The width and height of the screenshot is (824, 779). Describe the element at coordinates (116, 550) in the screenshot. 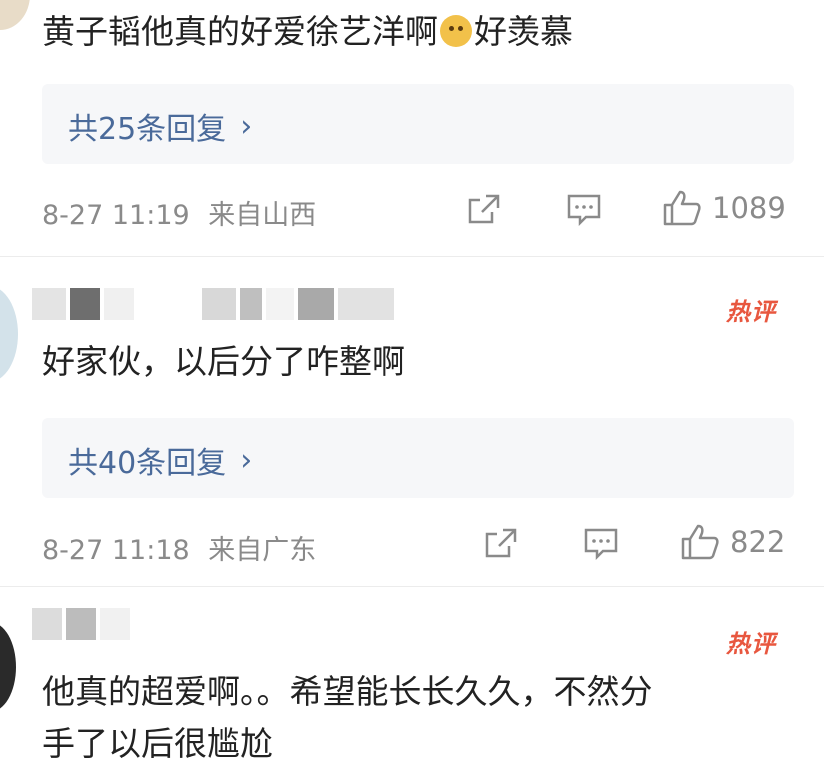

I see `timestamp: 8-27 11:18` at that location.